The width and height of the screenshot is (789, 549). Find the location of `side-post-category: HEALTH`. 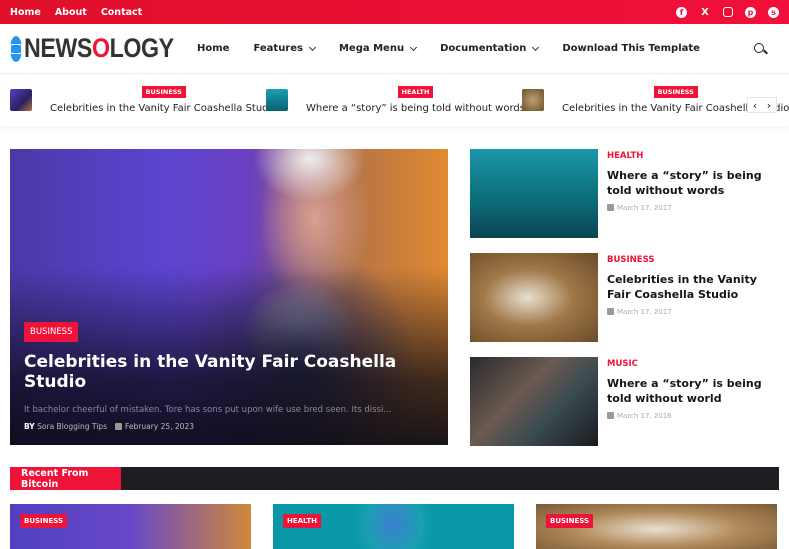

side-post-category: HEALTH is located at coordinates (693, 156).